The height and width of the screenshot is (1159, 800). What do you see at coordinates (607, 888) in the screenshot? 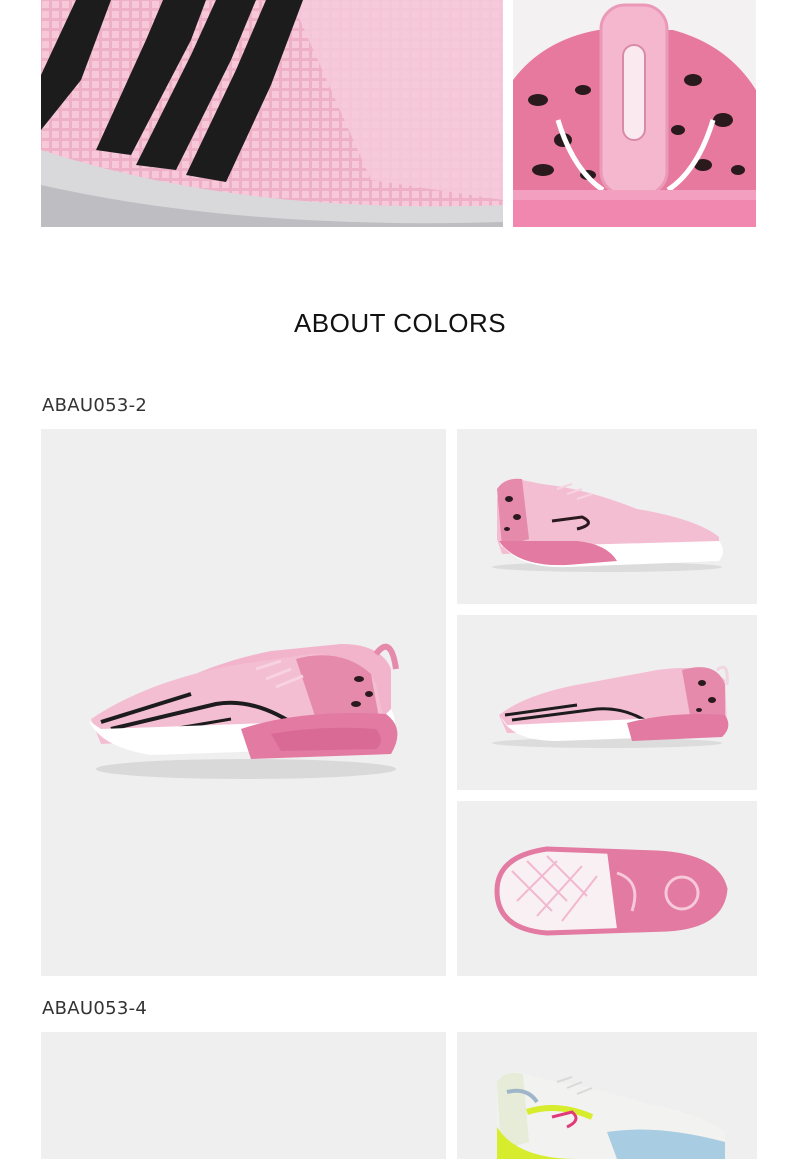
I see `shoe-outsole-thumbnail` at bounding box center [607, 888].